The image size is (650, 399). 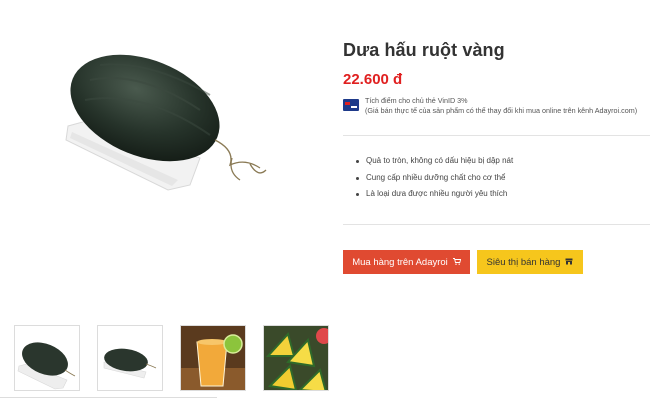 I want to click on list-item: Cung cấp nhiều dưỡng chất cho cơ thể, so click(x=434, y=178).